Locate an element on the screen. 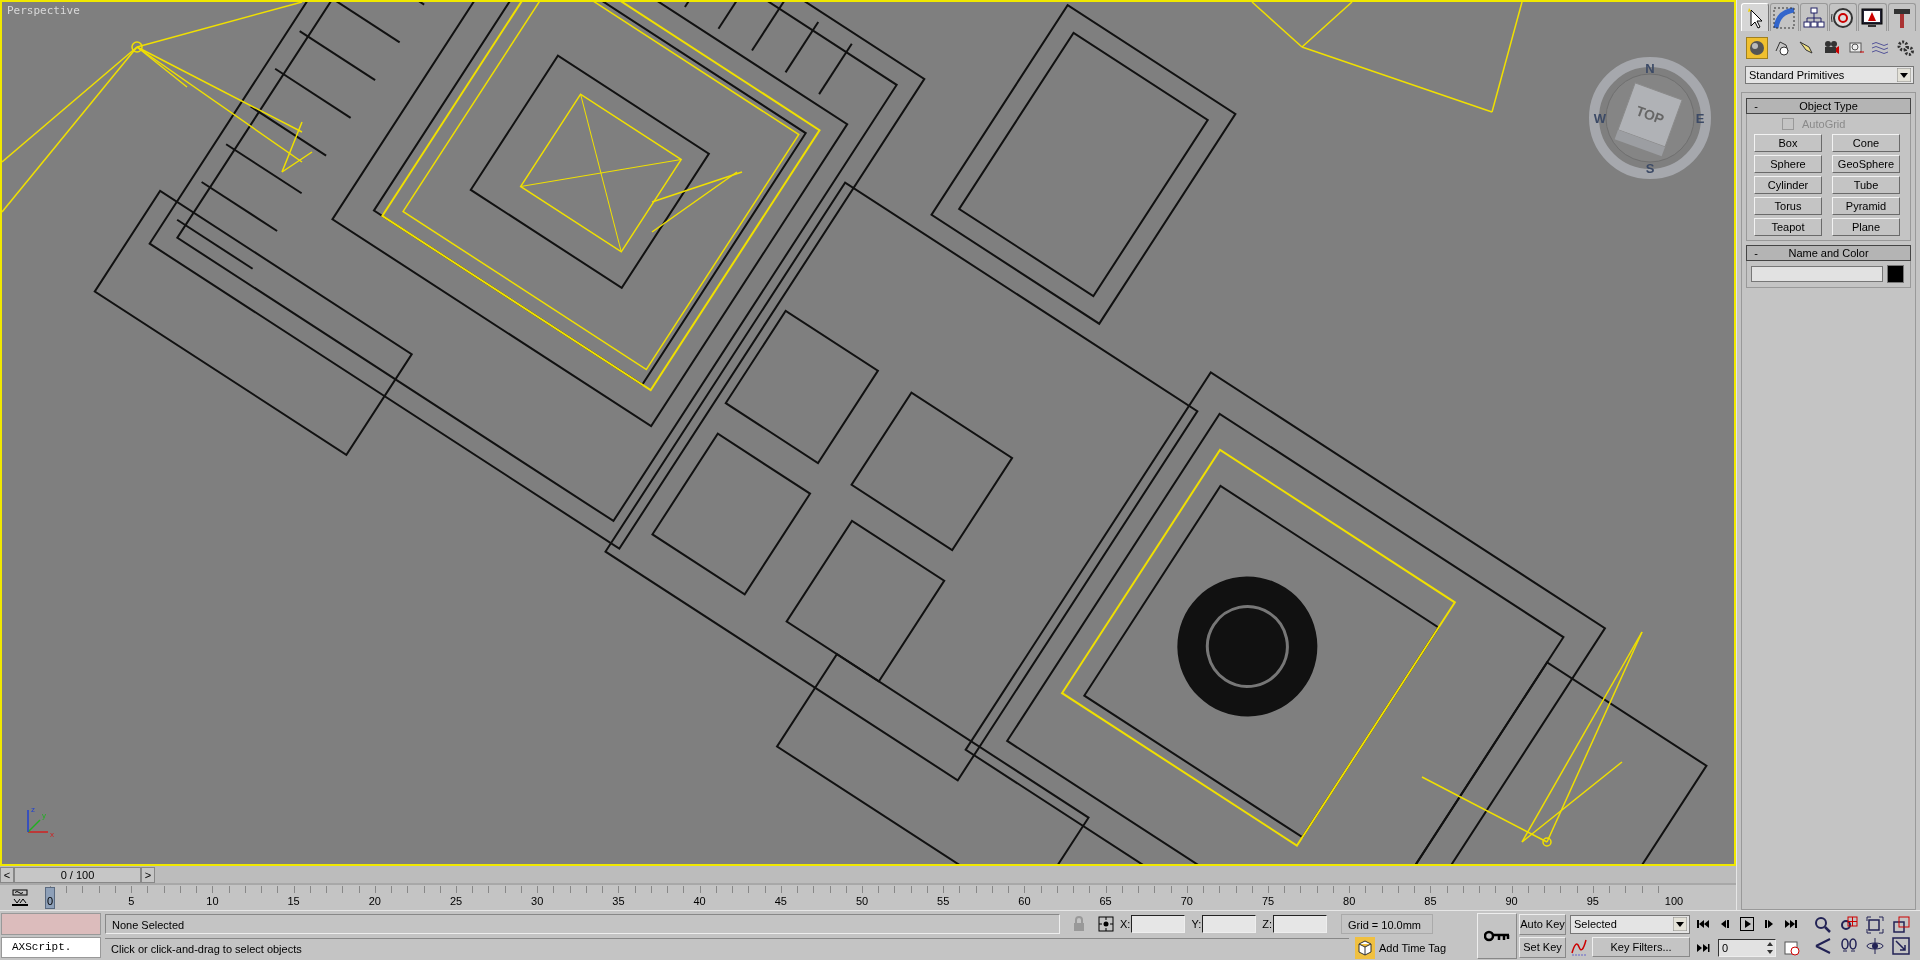  maximize-toggle-icon is located at coordinates (1901, 946).